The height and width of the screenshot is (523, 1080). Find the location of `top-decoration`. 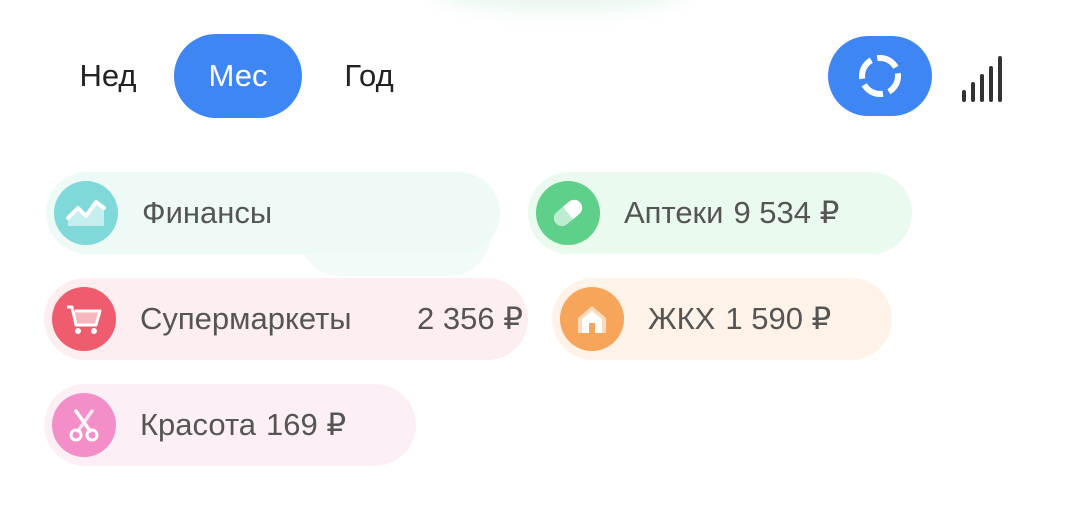

top-decoration is located at coordinates (560, 5).